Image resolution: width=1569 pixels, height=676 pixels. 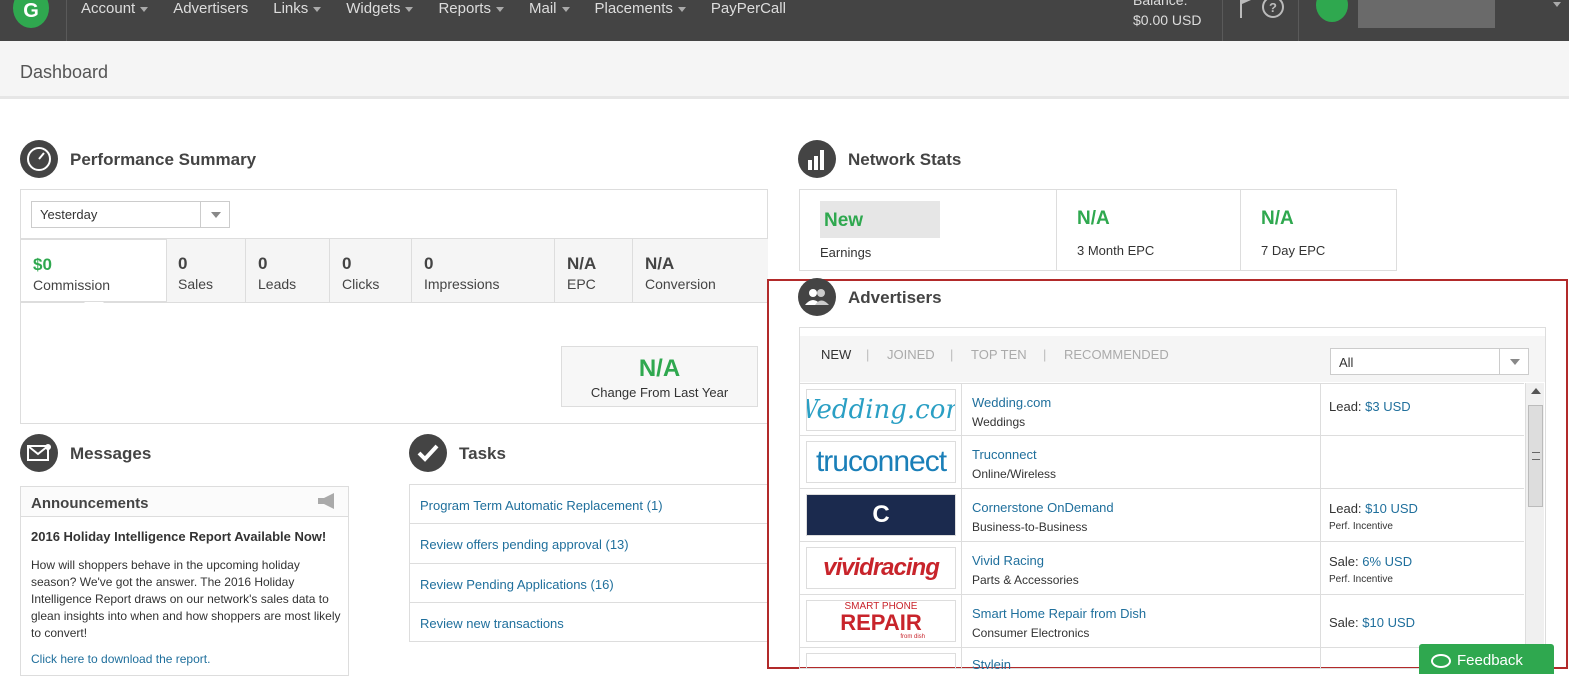 What do you see at coordinates (699, 270) in the screenshot?
I see `metric-conversion: N/A Conversion` at bounding box center [699, 270].